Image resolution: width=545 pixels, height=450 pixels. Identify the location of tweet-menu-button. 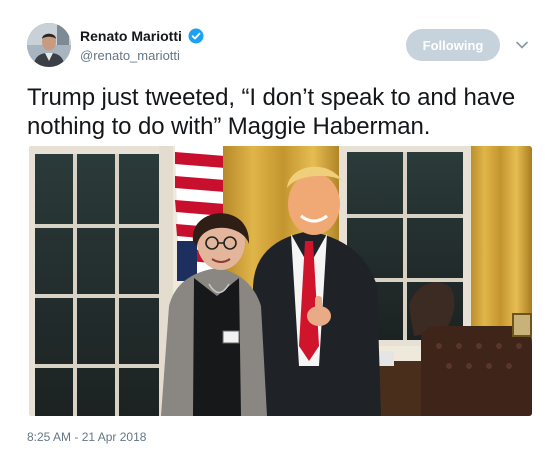
(522, 45).